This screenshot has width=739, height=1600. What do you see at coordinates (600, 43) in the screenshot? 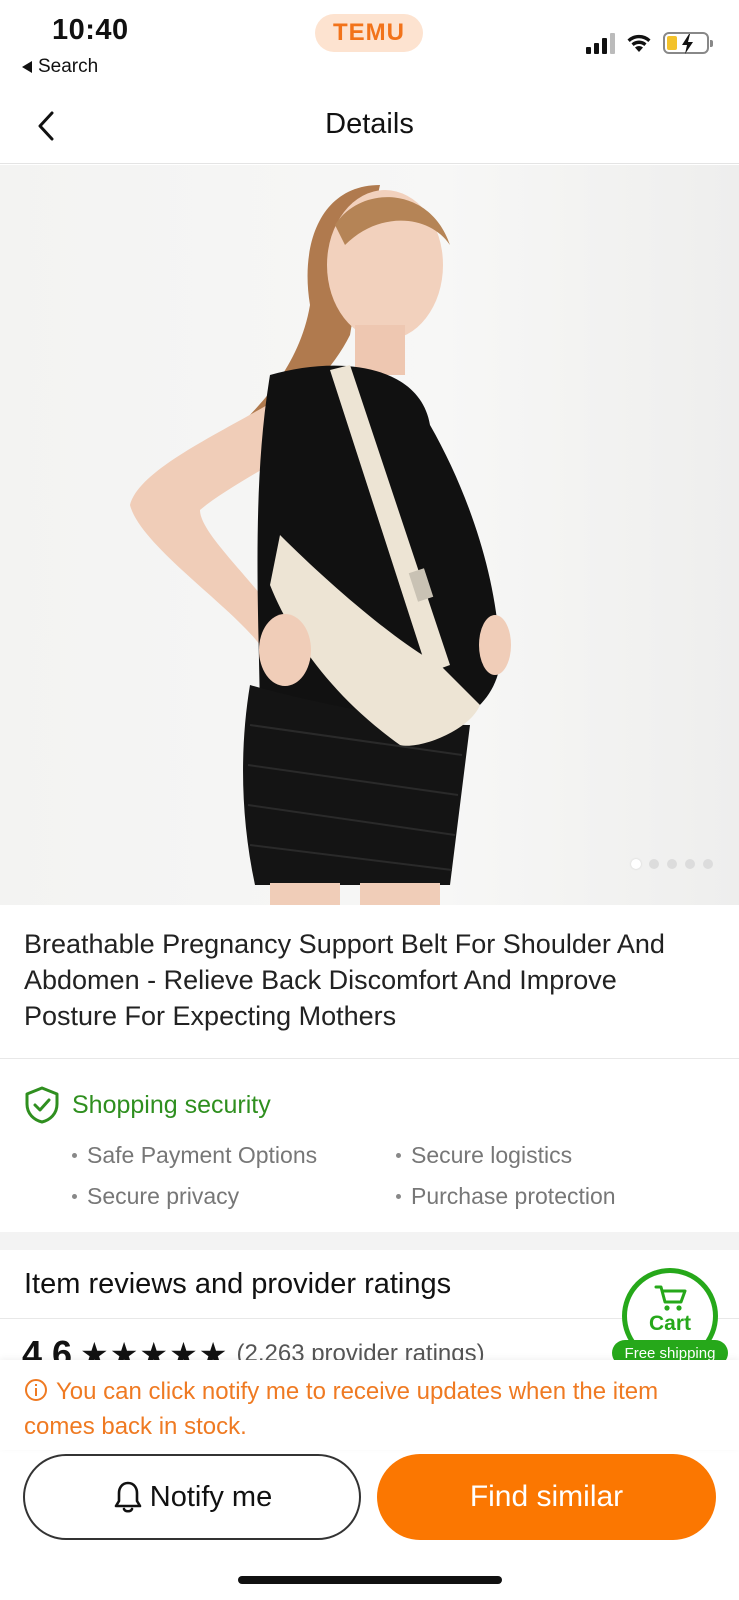
I see `signal-icon` at bounding box center [600, 43].